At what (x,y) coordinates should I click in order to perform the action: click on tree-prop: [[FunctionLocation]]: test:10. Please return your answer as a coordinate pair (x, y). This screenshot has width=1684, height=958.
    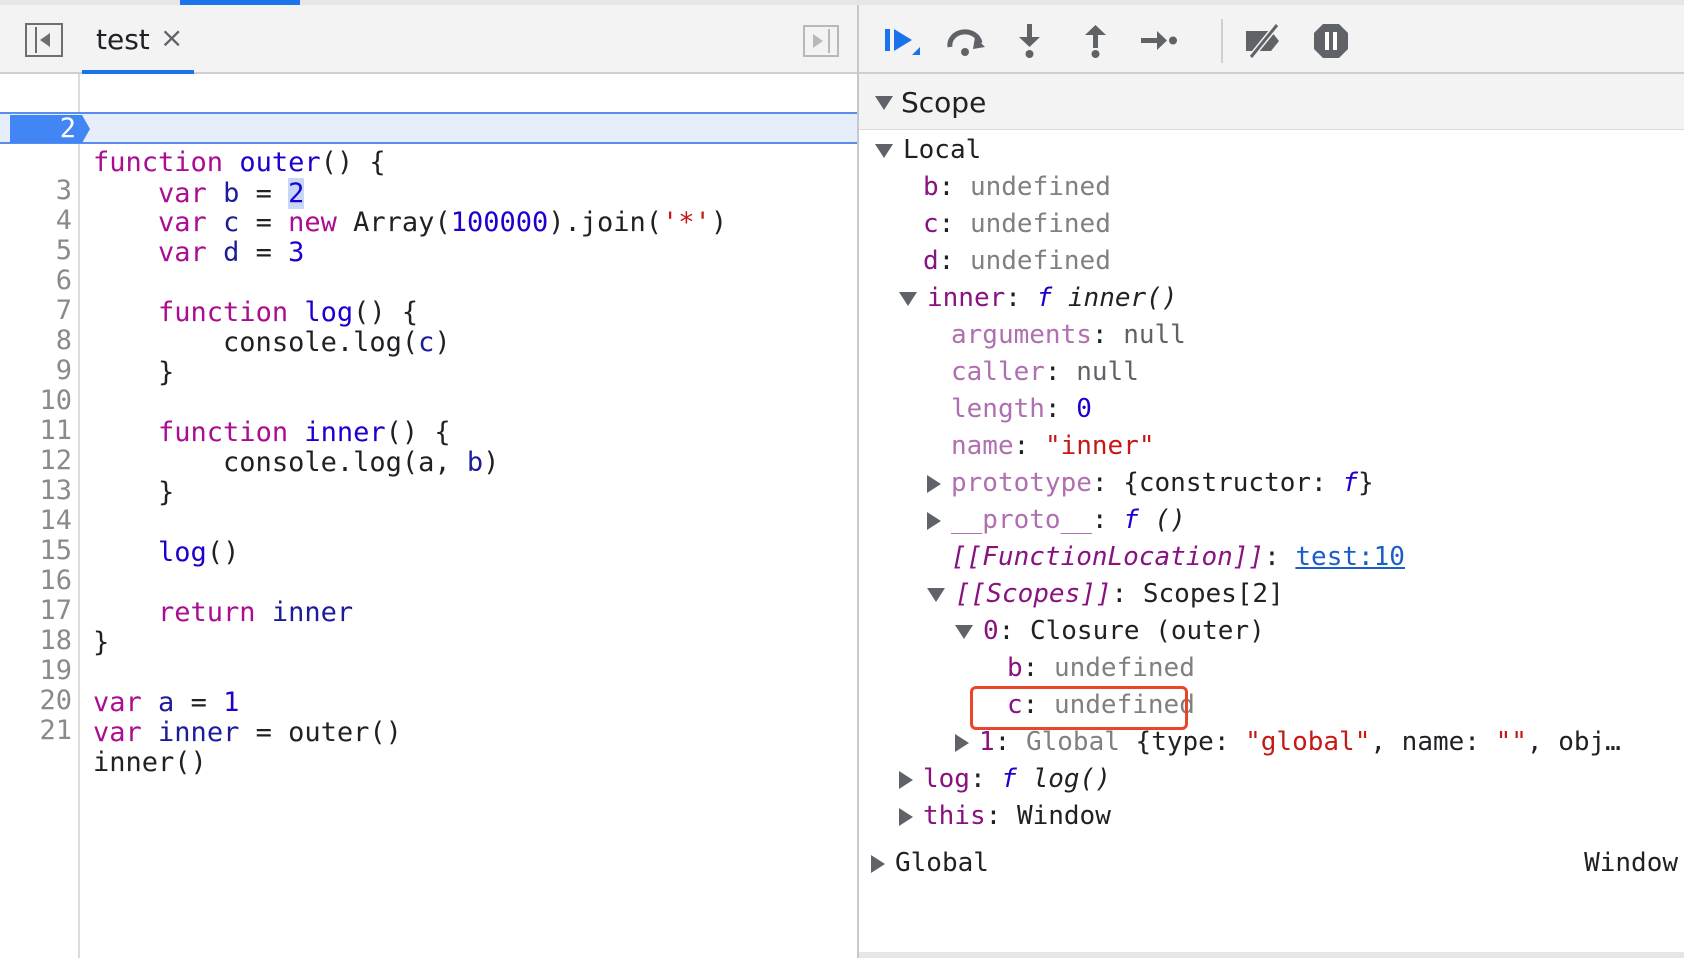
    Looking at the image, I should click on (1178, 557).